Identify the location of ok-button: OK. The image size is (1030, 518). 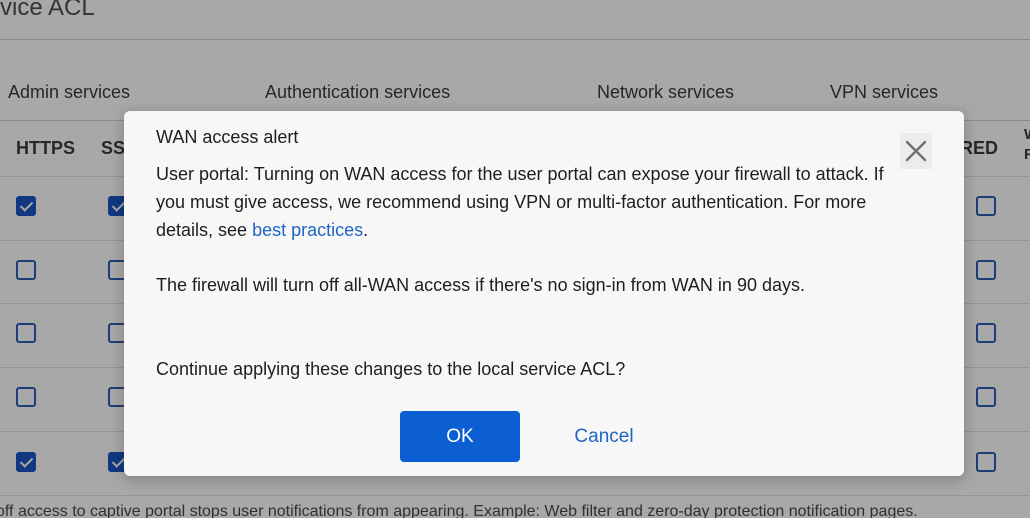
(460, 436).